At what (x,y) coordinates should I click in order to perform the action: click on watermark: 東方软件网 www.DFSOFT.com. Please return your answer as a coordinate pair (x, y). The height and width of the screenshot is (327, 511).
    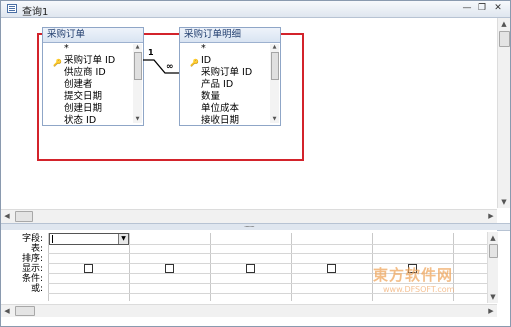
    Looking at the image, I should click on (433, 279).